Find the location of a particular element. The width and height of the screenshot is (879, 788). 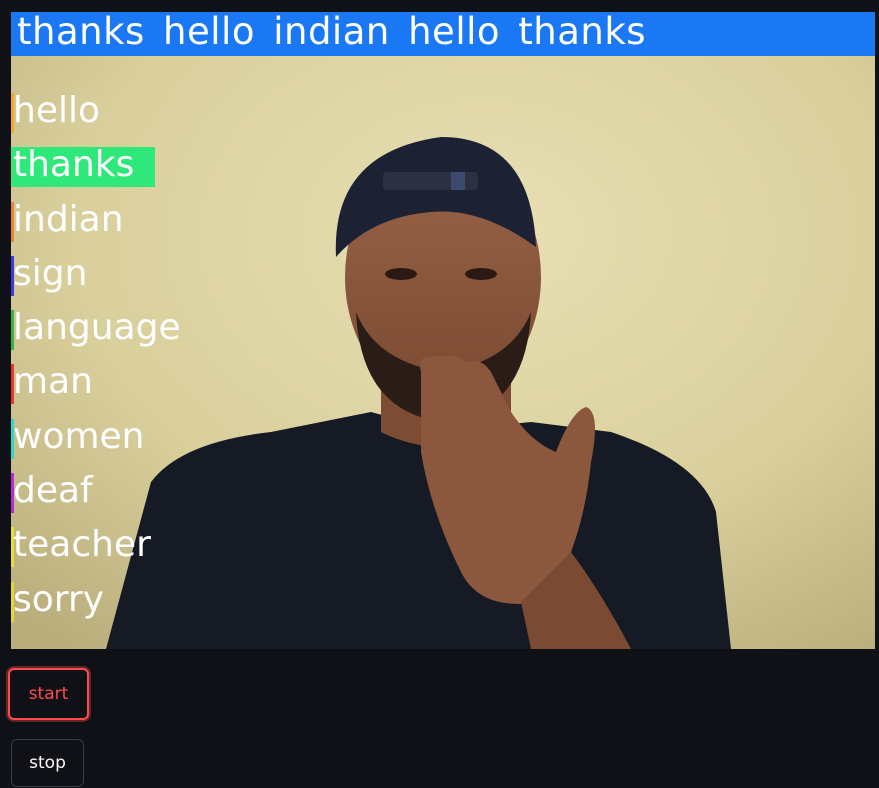

probability-label: deaf is located at coordinates (53, 491).